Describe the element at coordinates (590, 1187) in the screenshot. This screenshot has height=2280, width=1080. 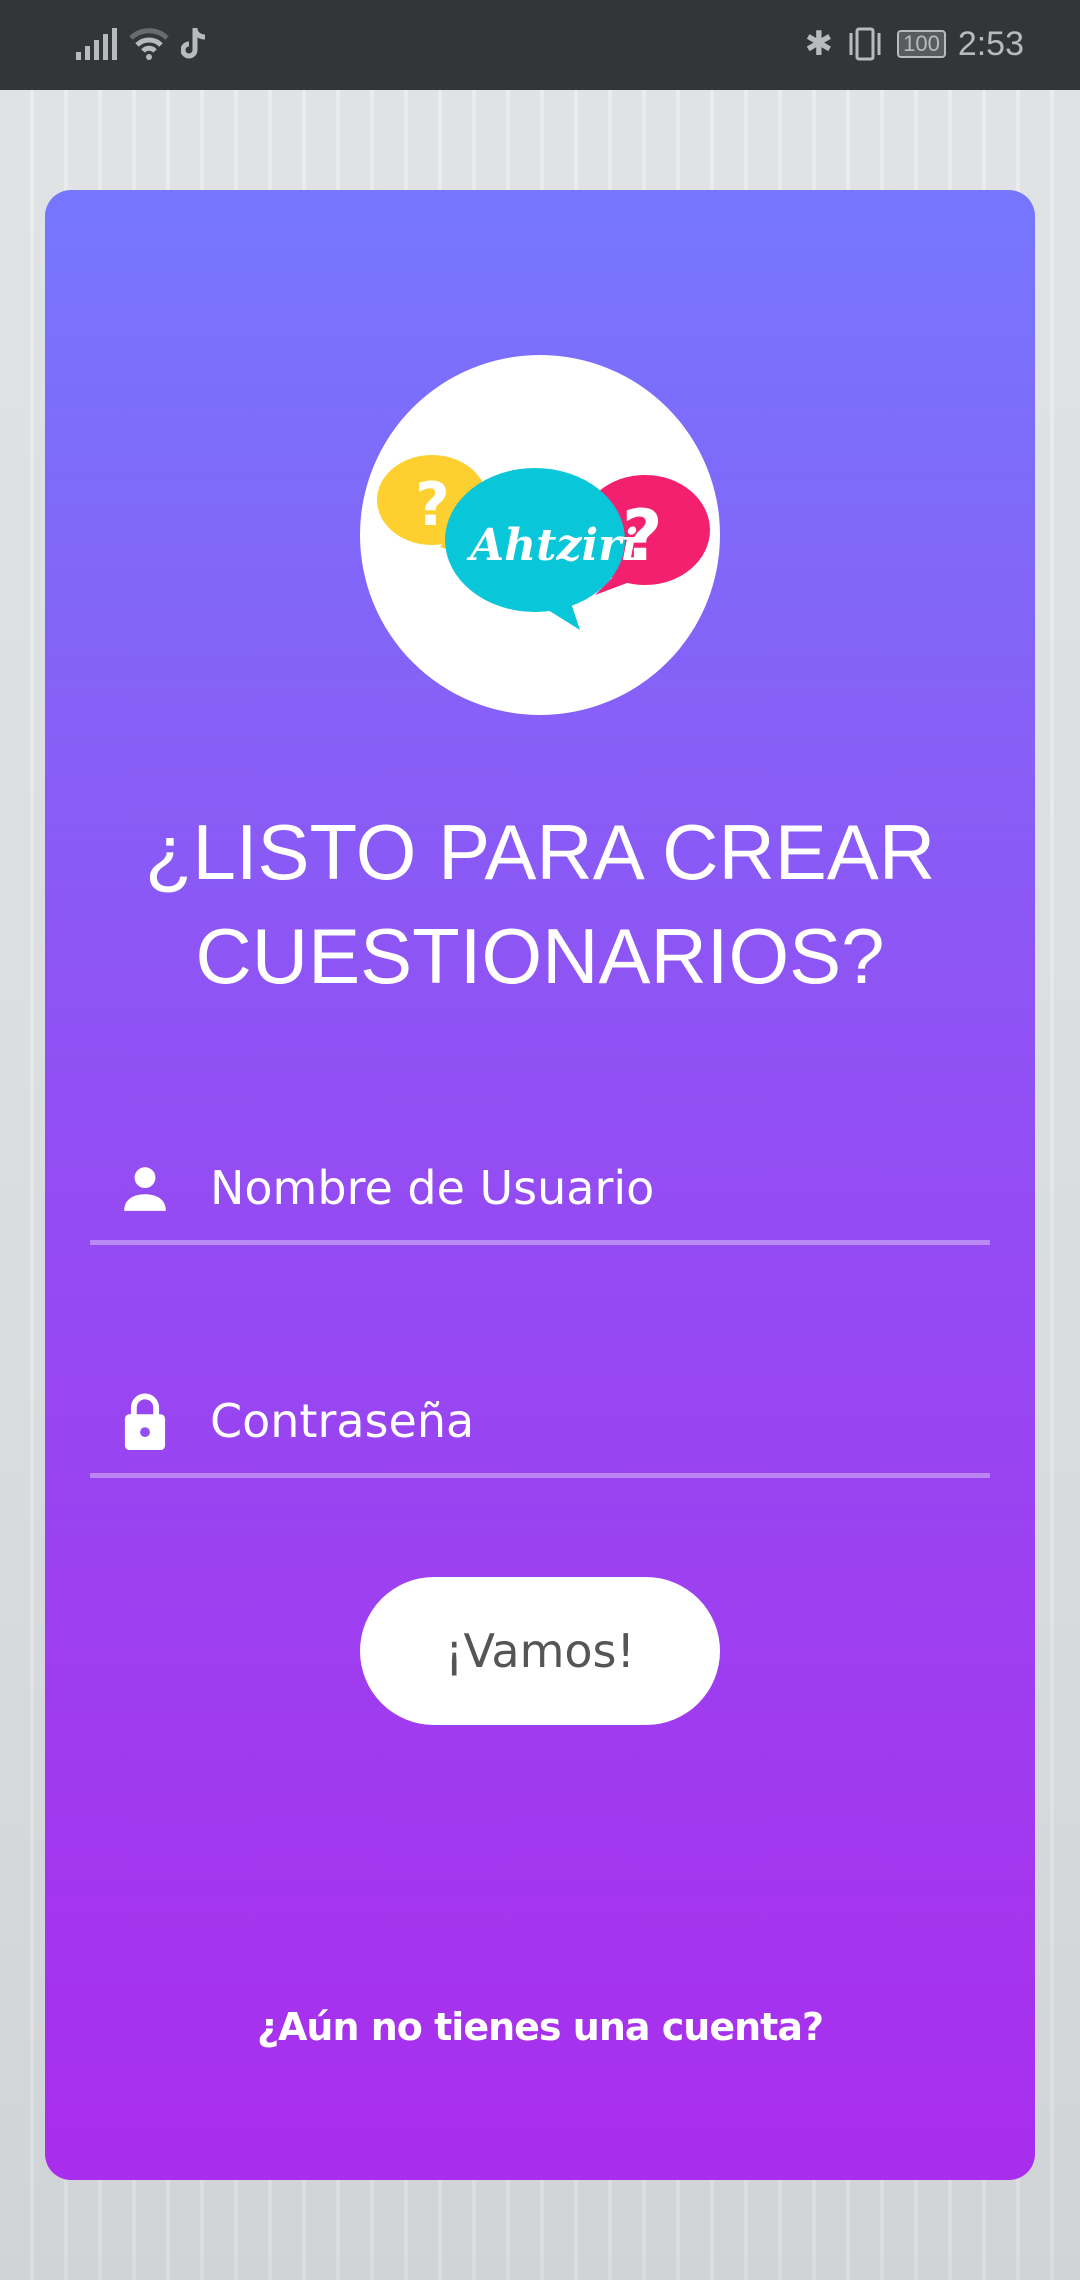
I see `username-input` at that location.